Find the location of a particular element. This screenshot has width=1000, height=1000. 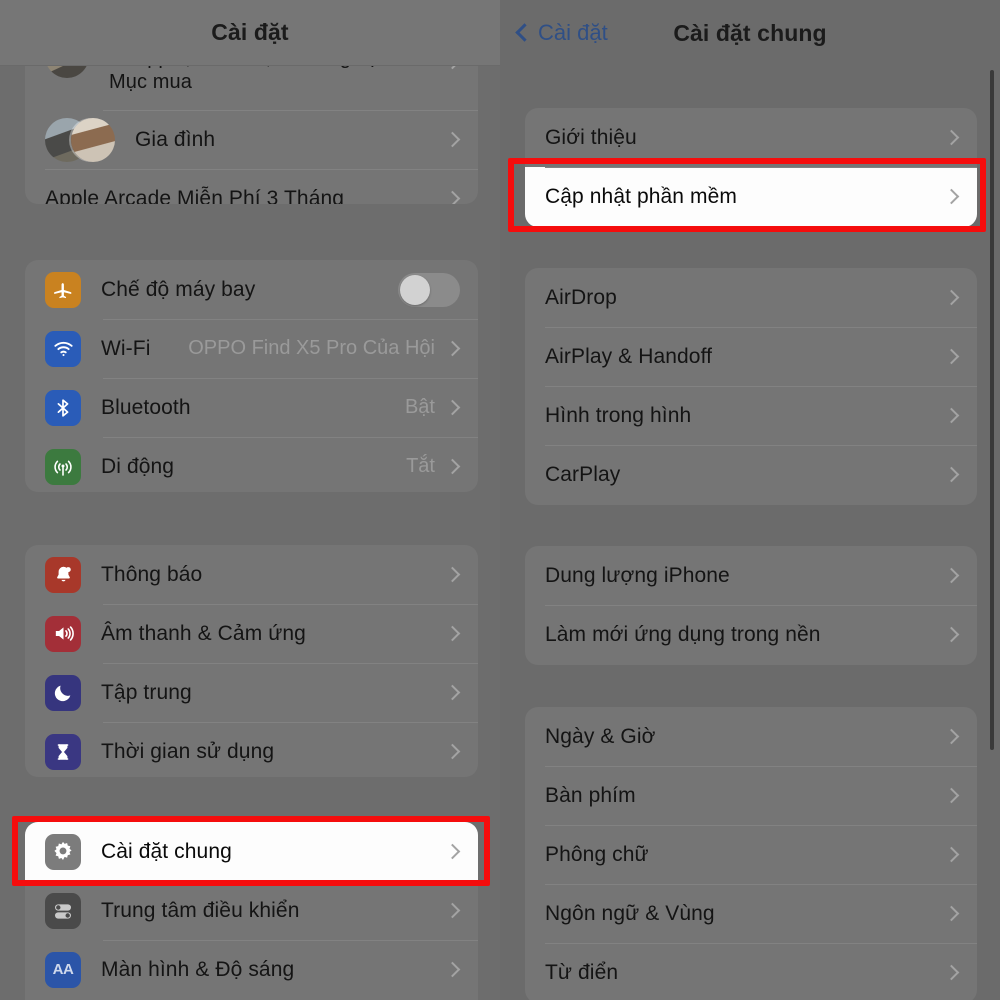

row-label: Thời gian sử dụng is located at coordinates (188, 751).